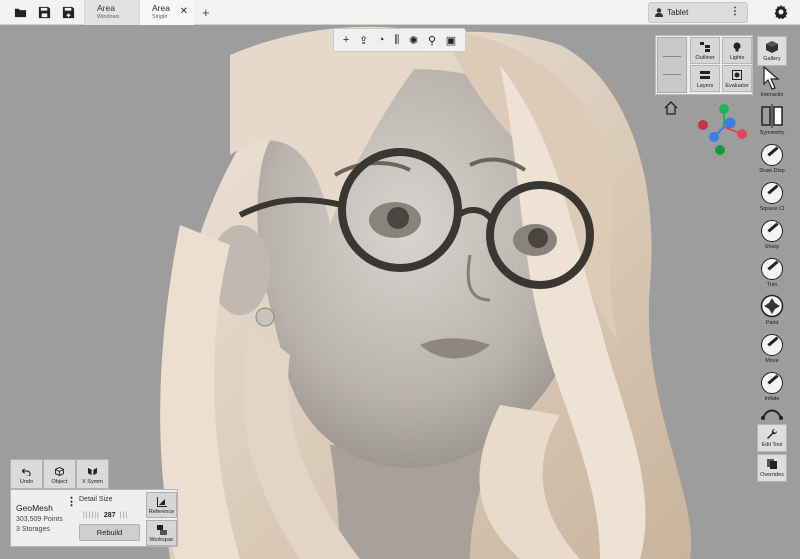 The width and height of the screenshot is (800, 559). What do you see at coordinates (124, 515) in the screenshot?
I see `slider-ticks-right: |||` at bounding box center [124, 515].